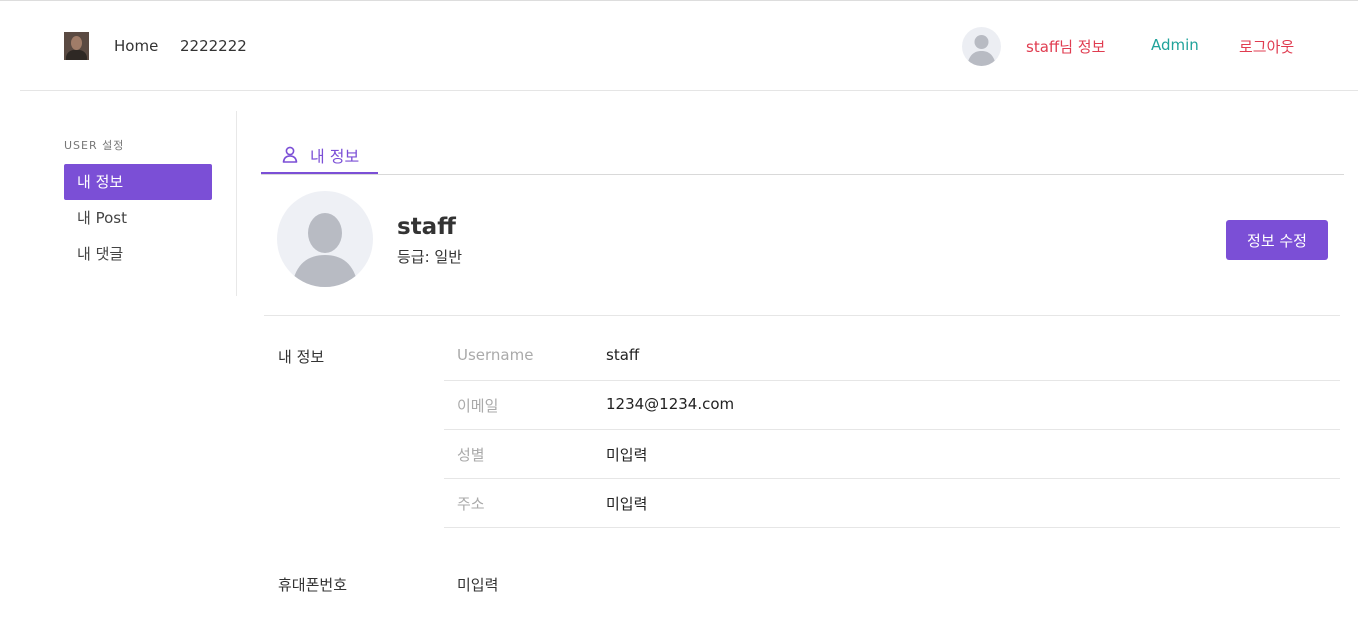 This screenshot has height=644, width=1358. I want to click on tab-underline, so click(802, 174).